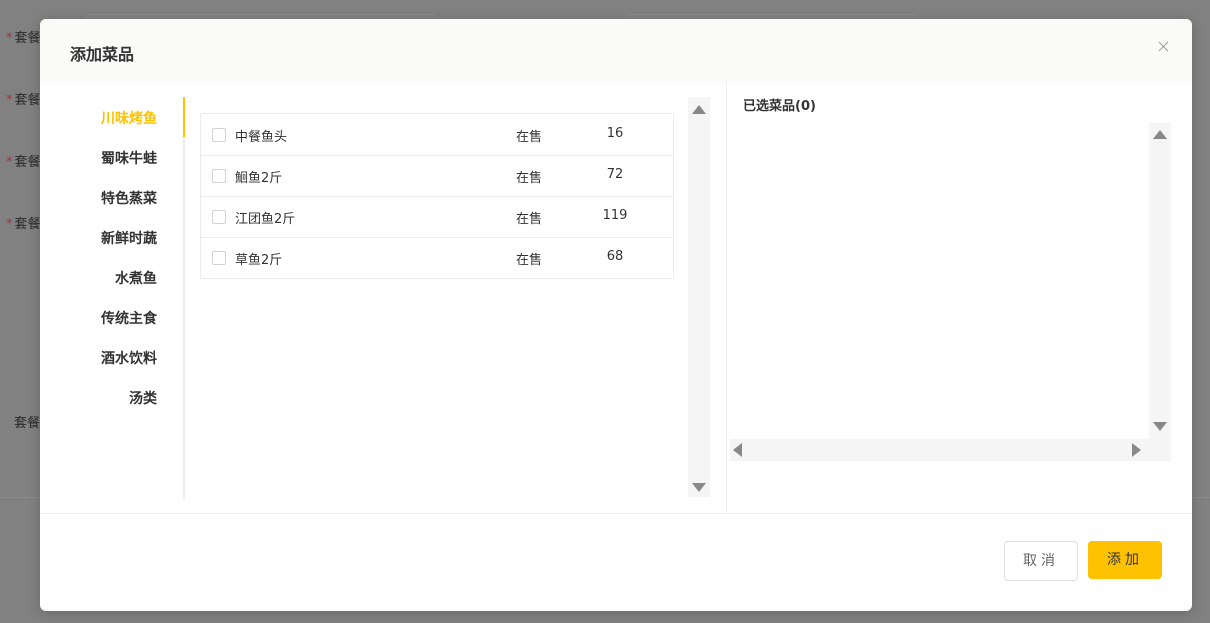 This screenshot has height=623, width=1210. What do you see at coordinates (437, 217) in the screenshot?
I see `table-row: 江团鱼2斤 在售 119` at bounding box center [437, 217].